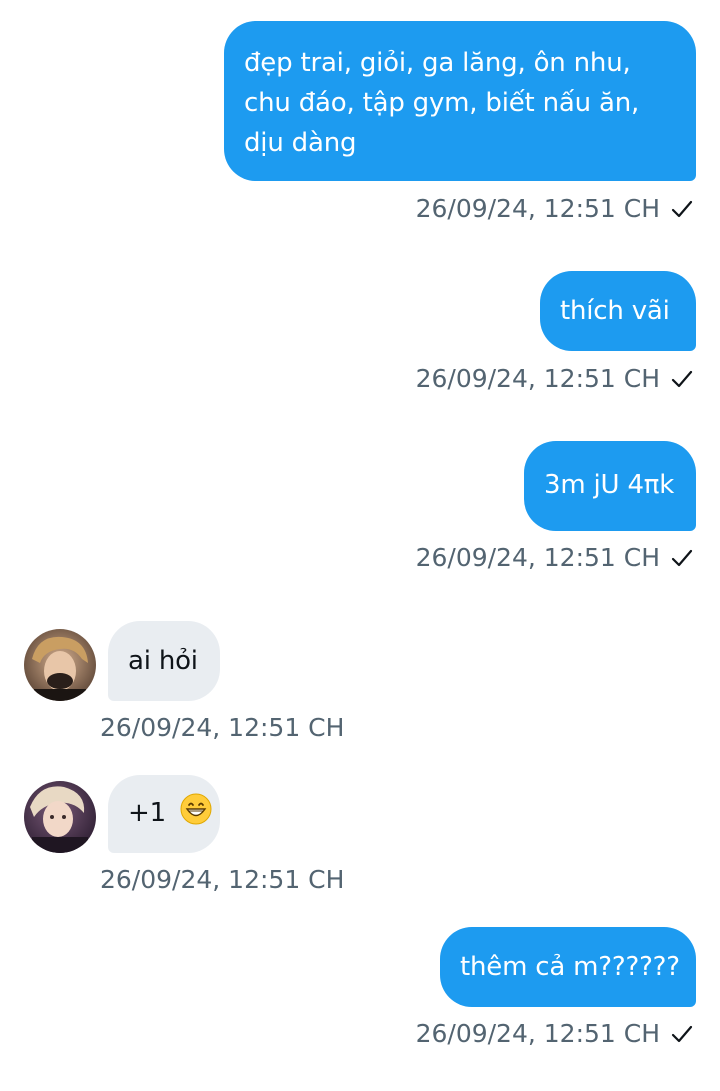 The height and width of the screenshot is (1091, 720). Describe the element at coordinates (196, 809) in the screenshot. I see `grinning-face-emoji-icon` at that location.